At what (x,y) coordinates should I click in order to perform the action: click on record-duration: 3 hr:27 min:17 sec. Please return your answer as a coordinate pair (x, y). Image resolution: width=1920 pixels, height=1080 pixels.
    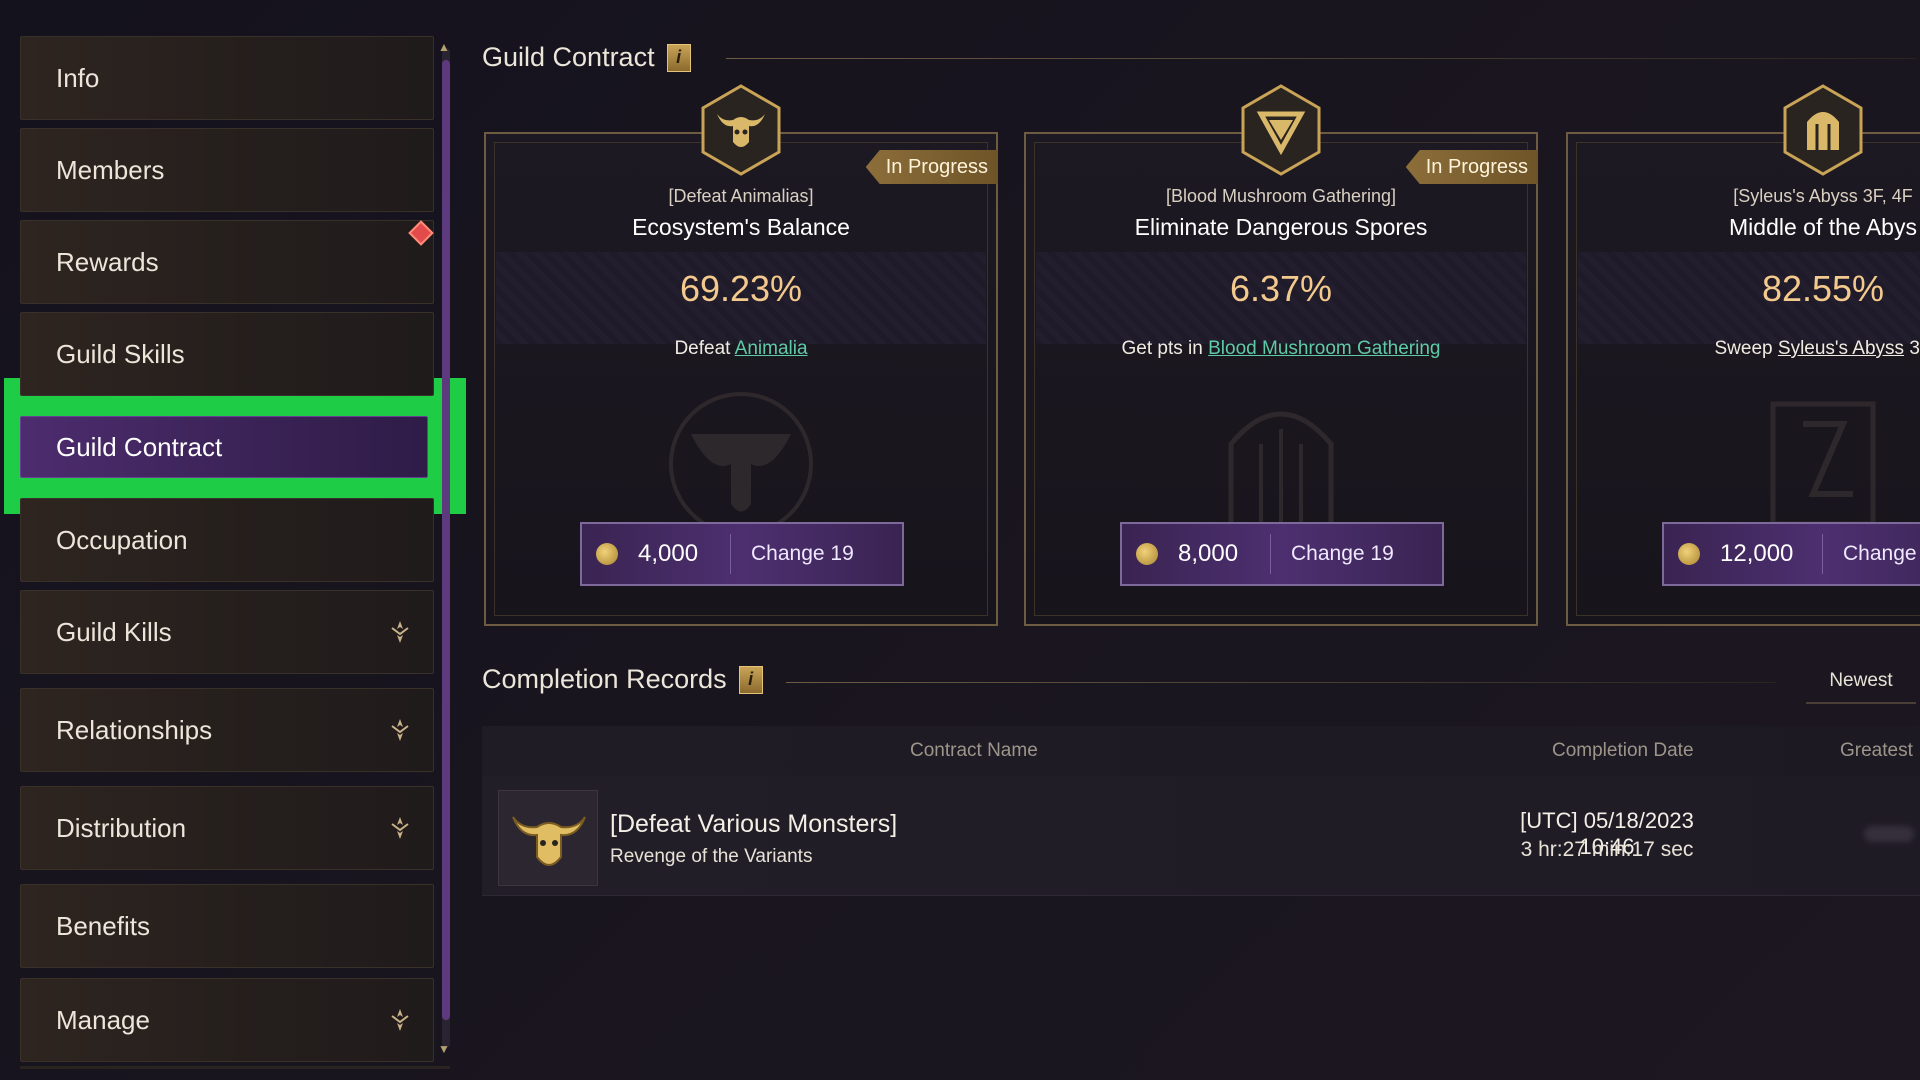
    Looking at the image, I should click on (1607, 849).